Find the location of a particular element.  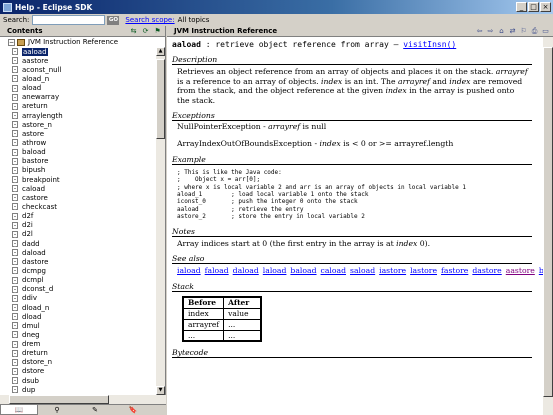

tree-item-dload: dload is located at coordinates (78, 316).